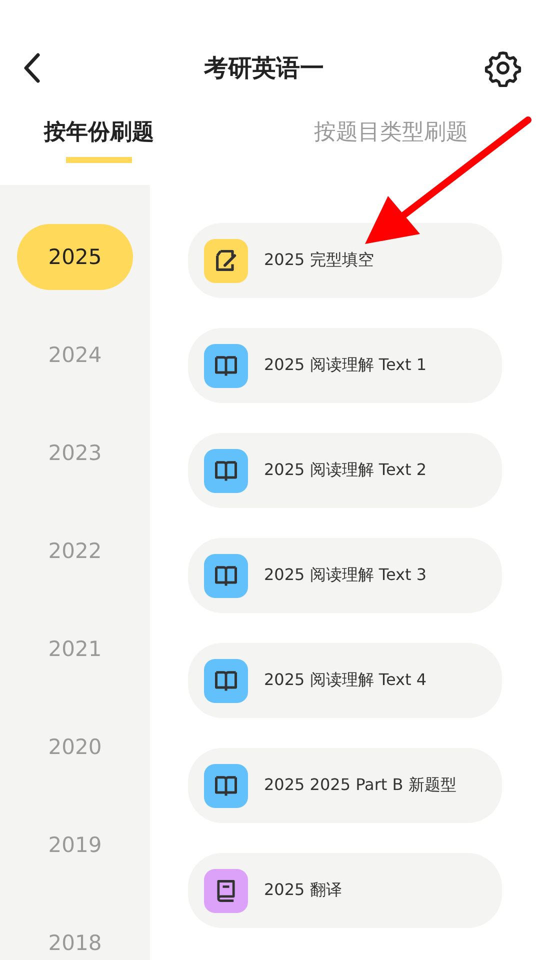  I want to click on exercise-card: 2025 阅读理解 Text 1, so click(345, 365).